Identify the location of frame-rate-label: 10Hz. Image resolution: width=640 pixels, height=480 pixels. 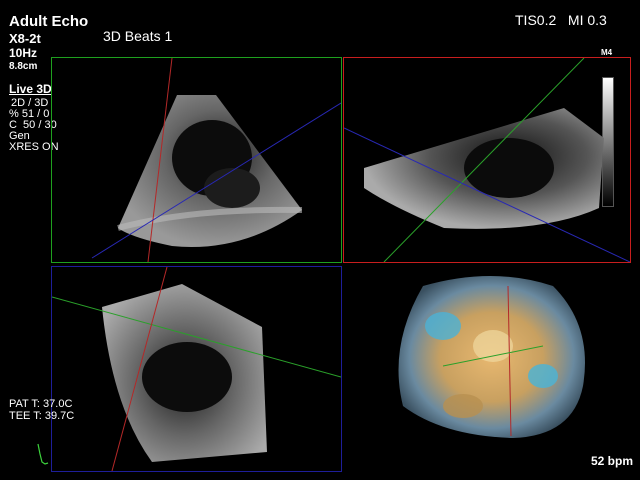
(23, 53).